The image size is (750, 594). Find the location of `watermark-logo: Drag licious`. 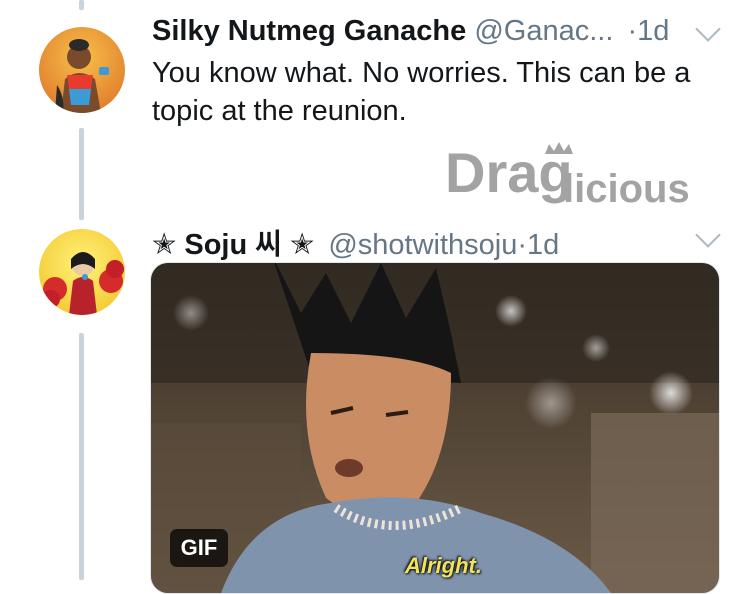

watermark-logo: Drag licious is located at coordinates (585, 182).